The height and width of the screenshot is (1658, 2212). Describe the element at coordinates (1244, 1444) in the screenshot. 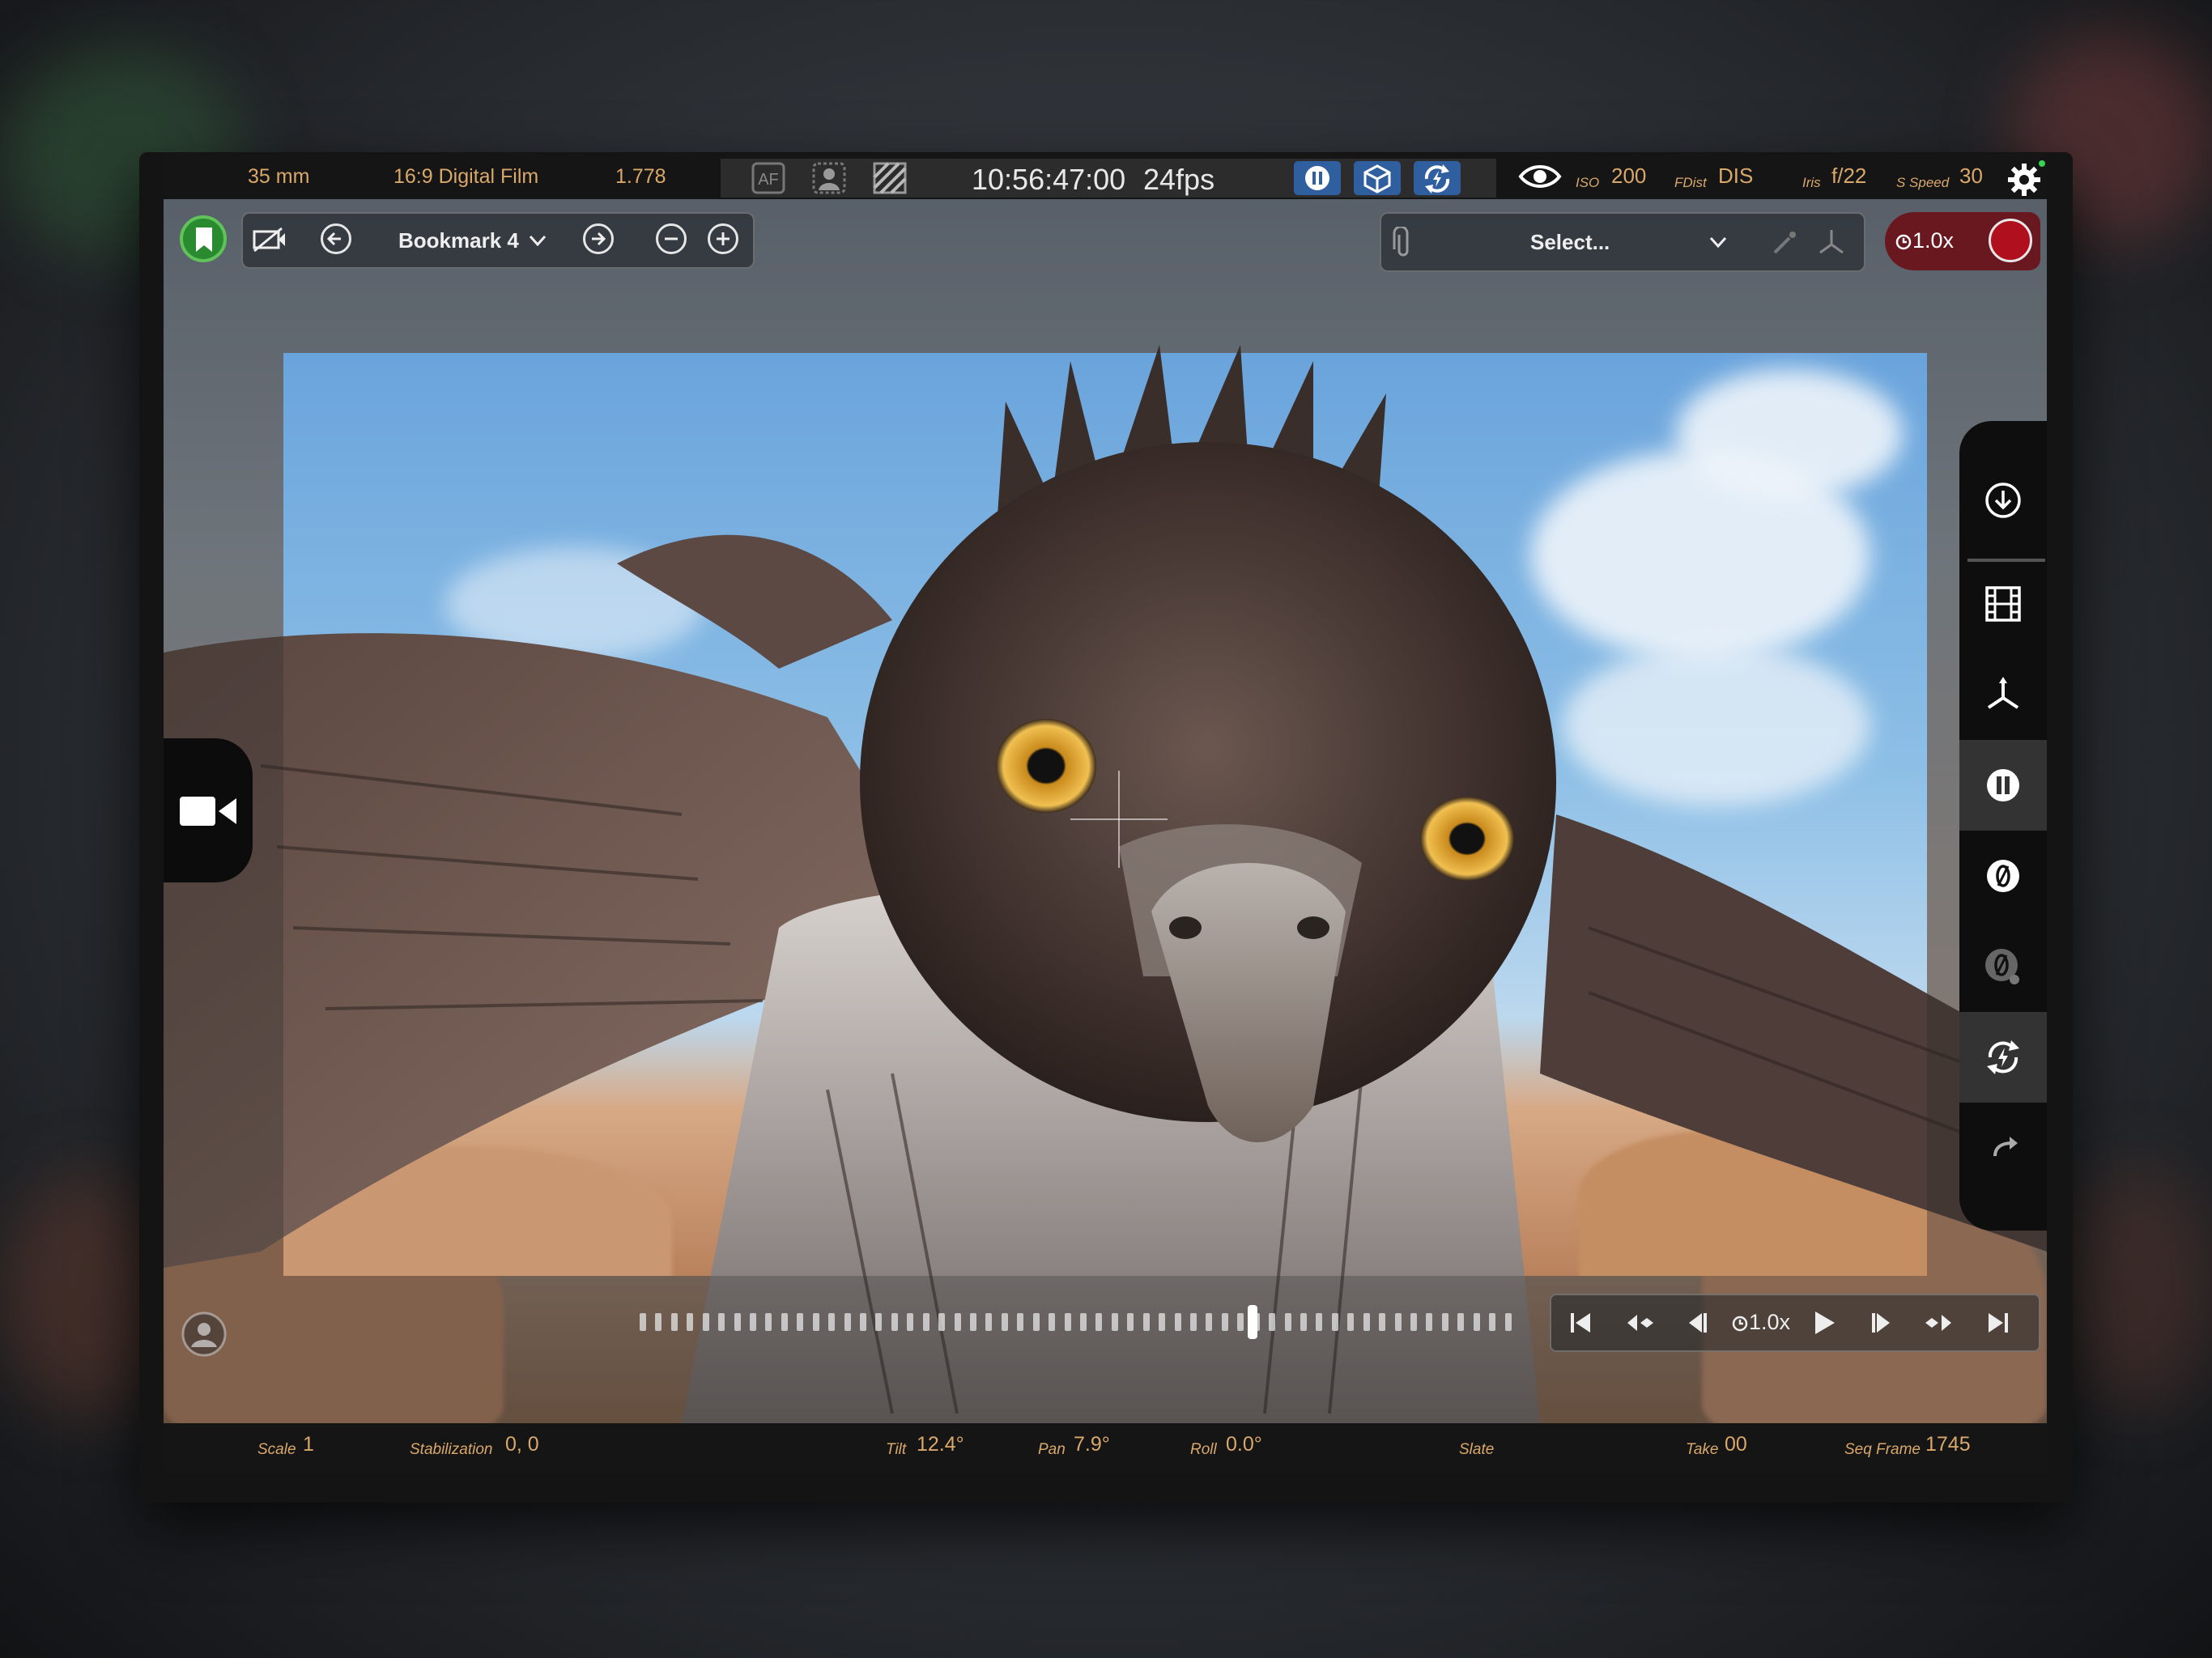

I see `roll-value: 0.0°` at that location.